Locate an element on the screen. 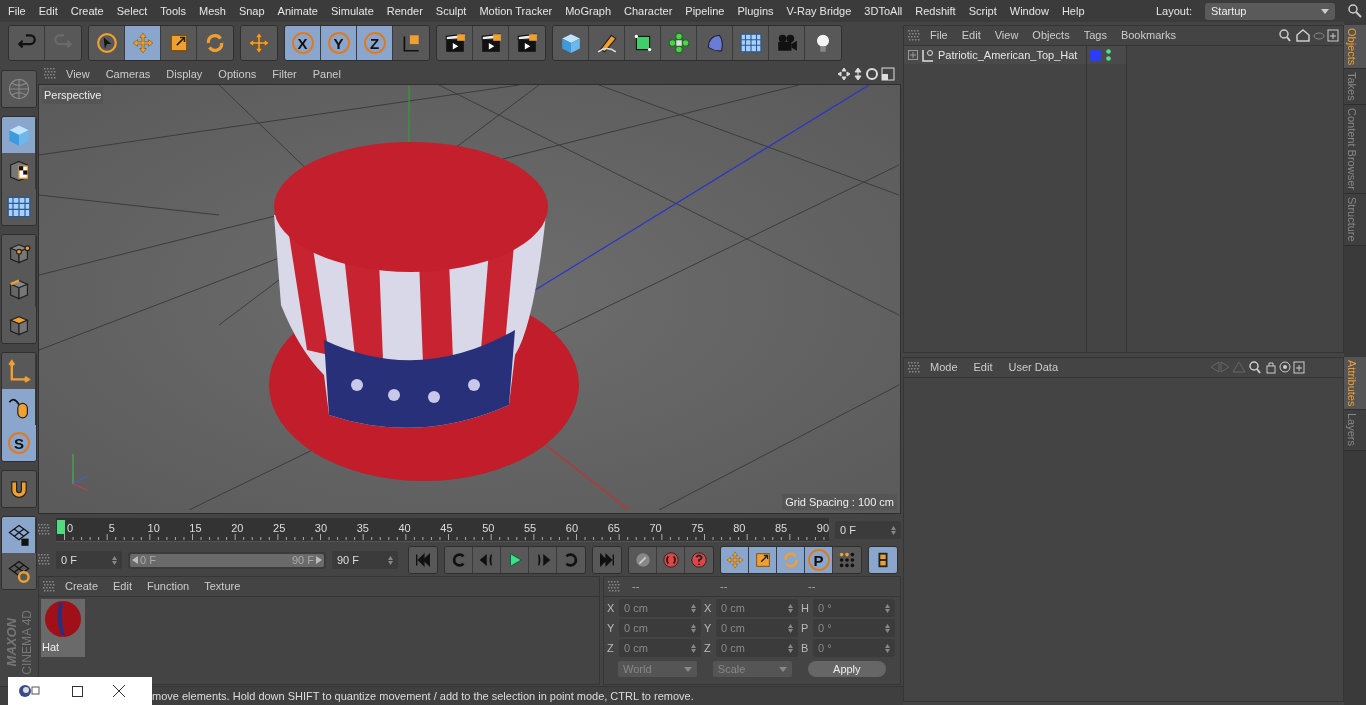 Image resolution: width=1366 pixels, height=705 pixels. menu-item: Cameras is located at coordinates (128, 74).